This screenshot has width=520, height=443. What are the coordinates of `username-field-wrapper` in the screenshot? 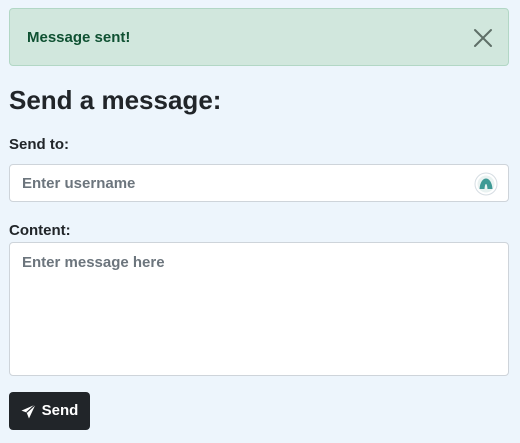 It's located at (259, 183).